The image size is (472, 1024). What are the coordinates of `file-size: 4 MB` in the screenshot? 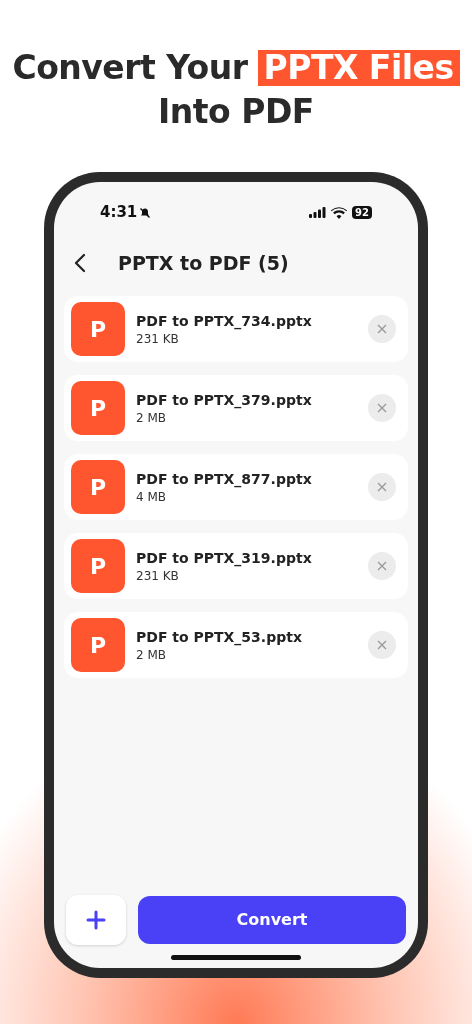 It's located at (152, 497).